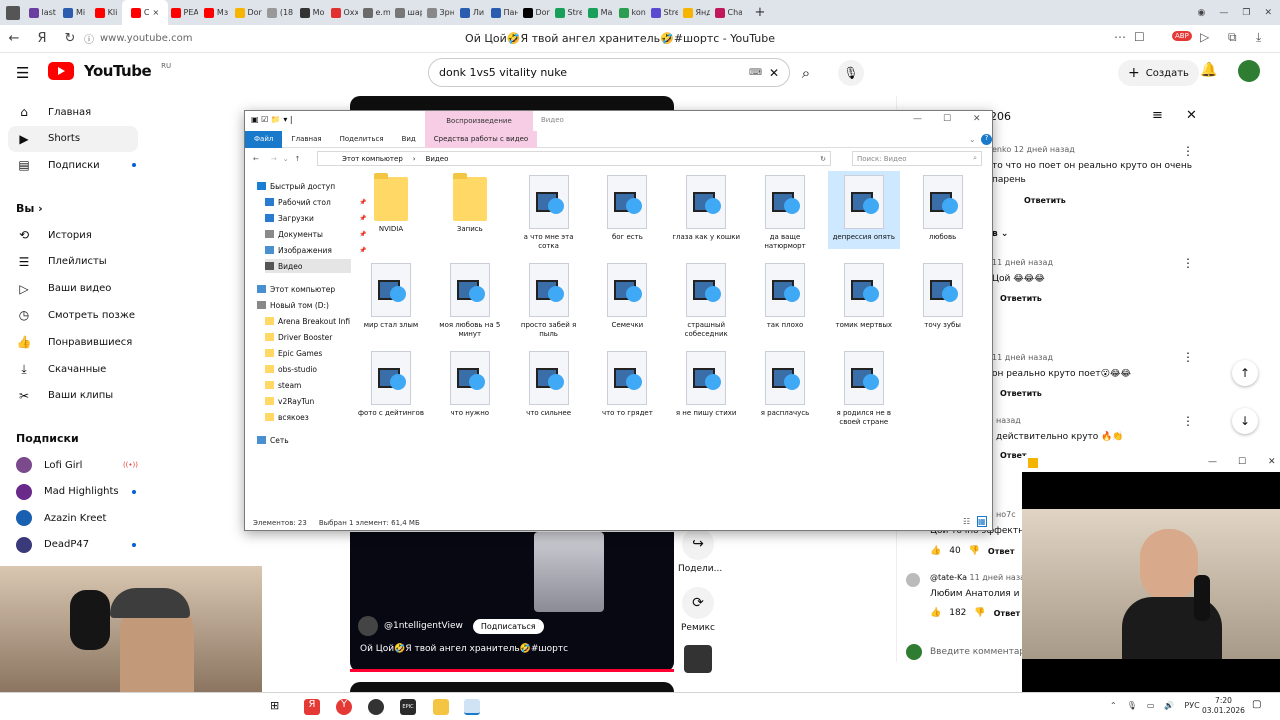  What do you see at coordinates (935, 551) in the screenshot?
I see `like-icon: 👍` at bounding box center [935, 551].